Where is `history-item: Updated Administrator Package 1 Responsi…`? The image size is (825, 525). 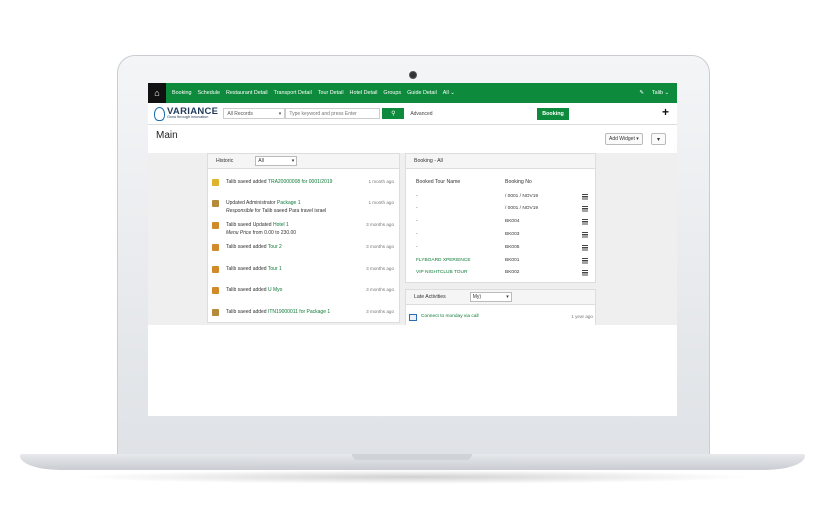 history-item: Updated Administrator Package 1 Responsi… is located at coordinates (303, 210).